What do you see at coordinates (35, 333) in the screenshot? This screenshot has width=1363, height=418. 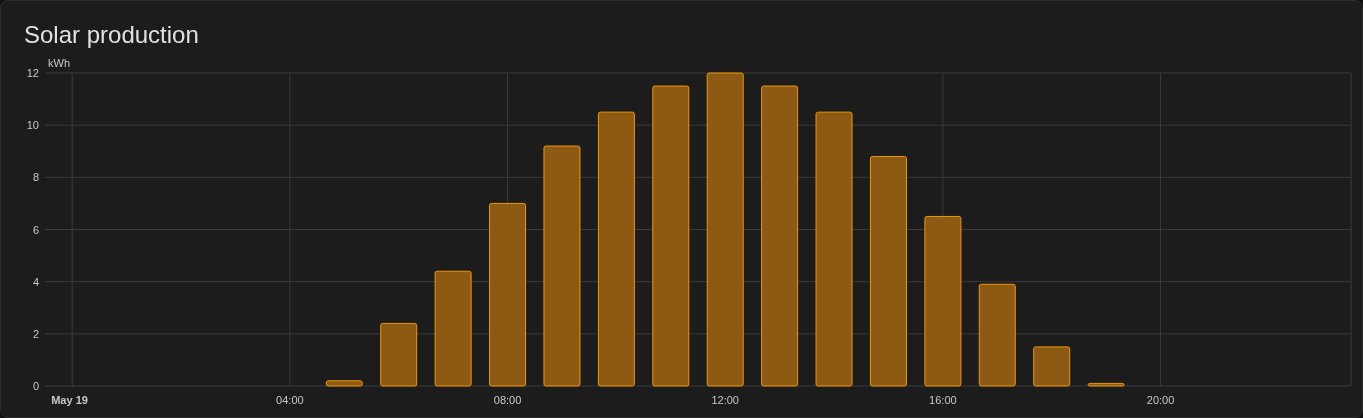 I see `y-axis-label: 2` at bounding box center [35, 333].